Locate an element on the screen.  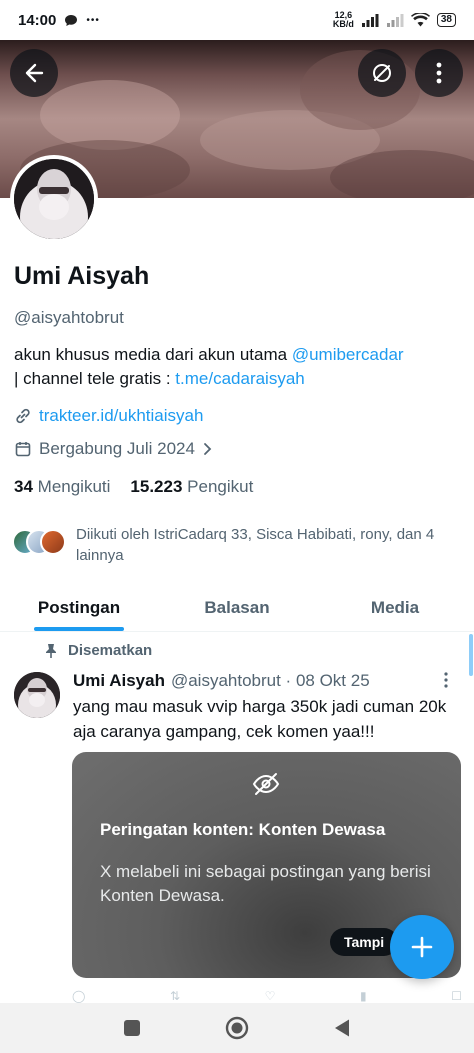
following-stat: 34 Mengikuti is located at coordinates (62, 487).